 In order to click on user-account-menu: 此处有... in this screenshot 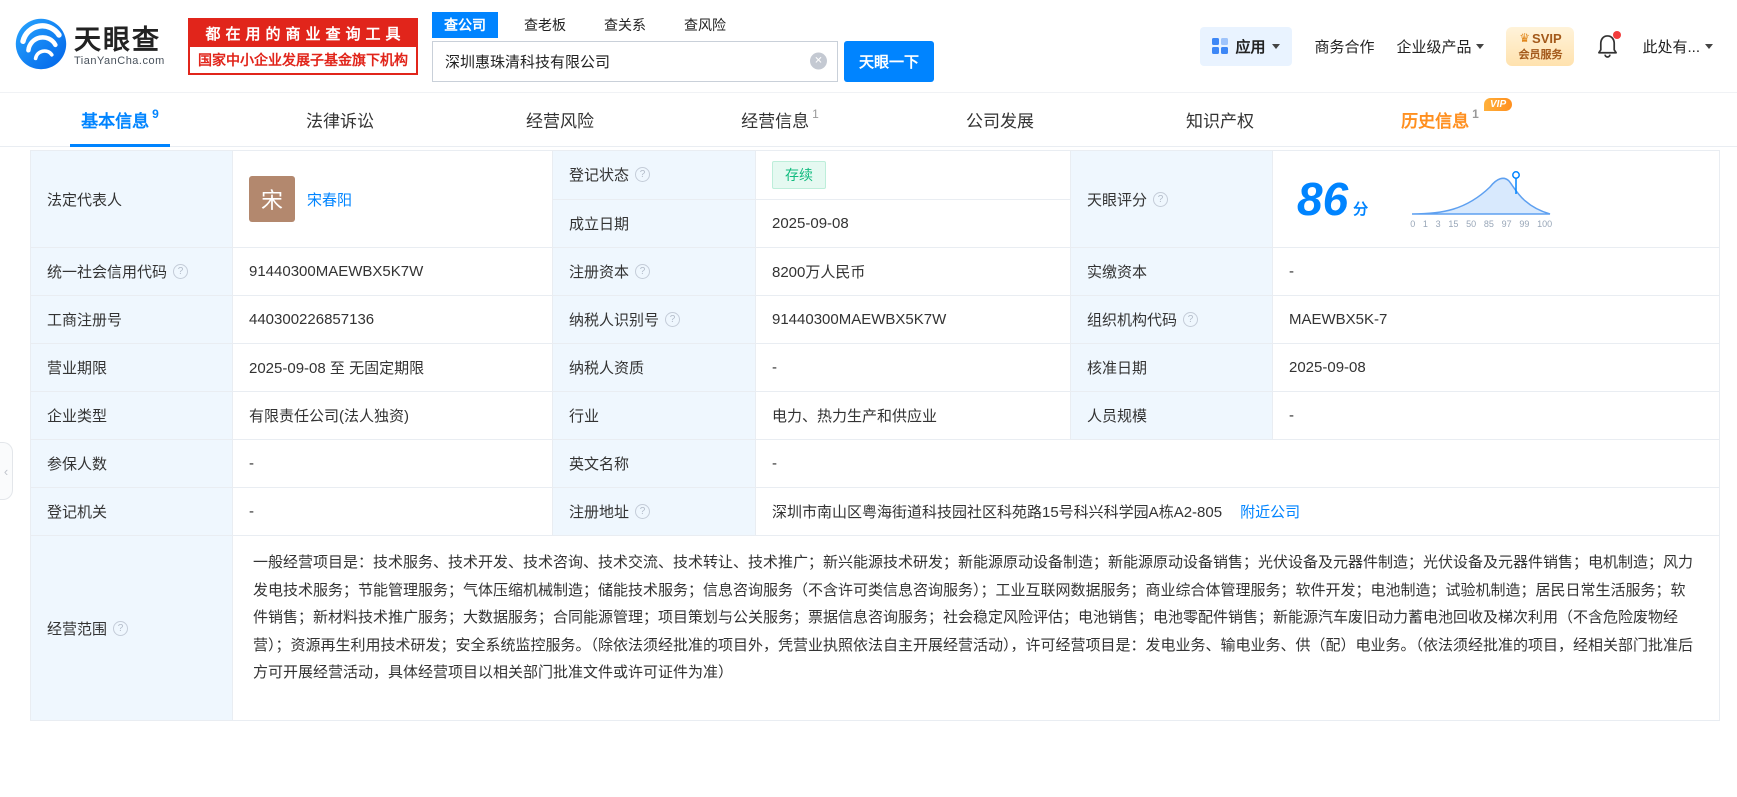, I will do `click(1677, 46)`.